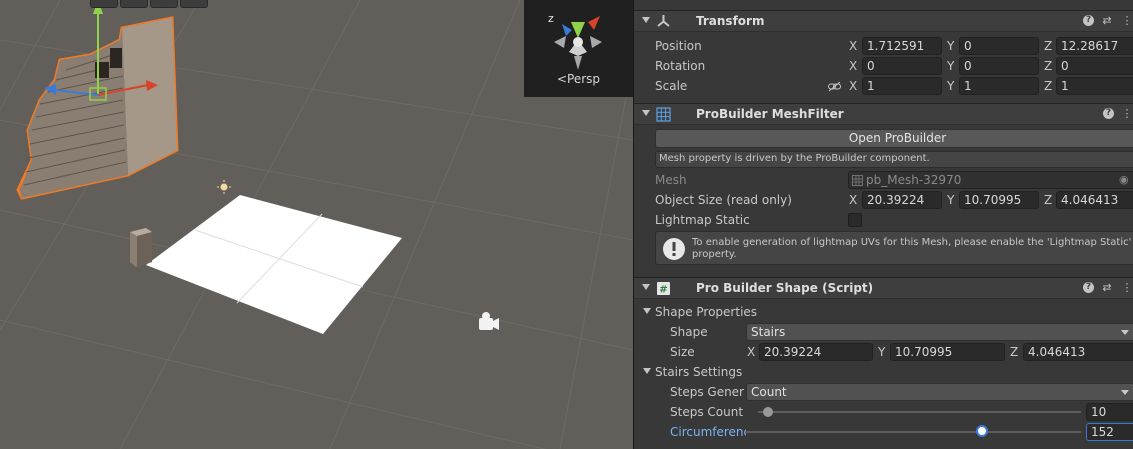 The width and height of the screenshot is (1133, 449). I want to click on steps-count-row: Steps Count 10, so click(883, 412).